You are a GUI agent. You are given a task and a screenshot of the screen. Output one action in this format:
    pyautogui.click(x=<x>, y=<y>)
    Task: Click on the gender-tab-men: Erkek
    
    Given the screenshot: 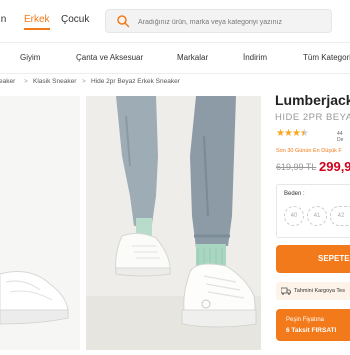 What is the action you would take?
    pyautogui.click(x=37, y=22)
    